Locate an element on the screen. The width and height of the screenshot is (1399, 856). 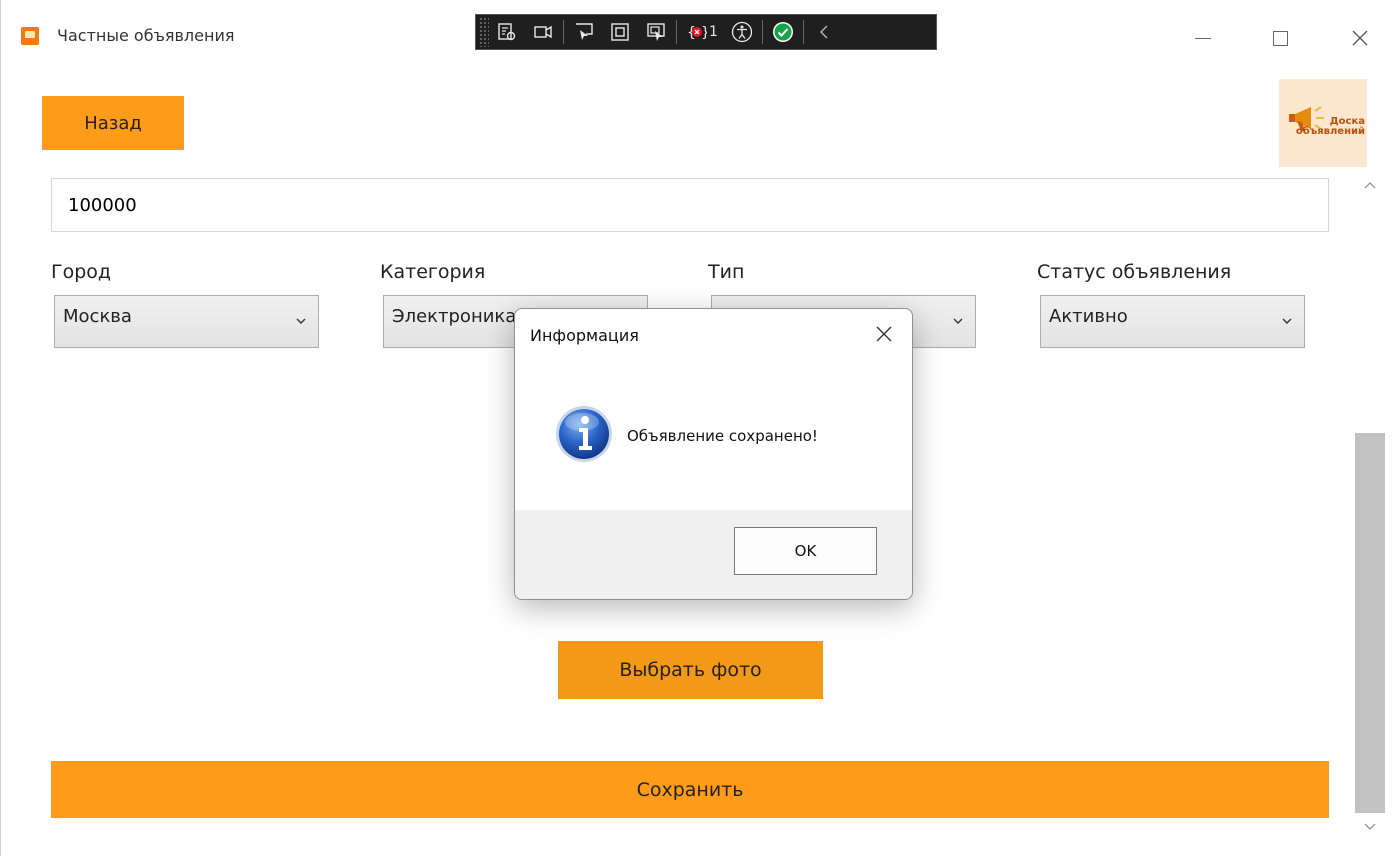
collapse-toolbar-icon is located at coordinates (824, 32).